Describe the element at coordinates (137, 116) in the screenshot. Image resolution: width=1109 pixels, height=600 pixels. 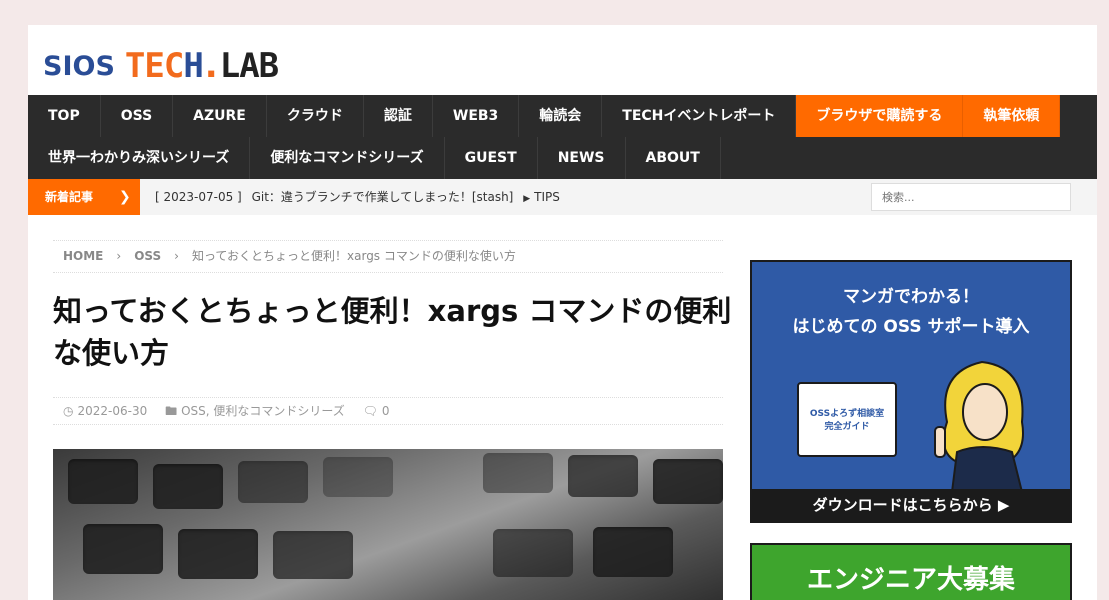
I see `nav-item-oss: OSS` at that location.